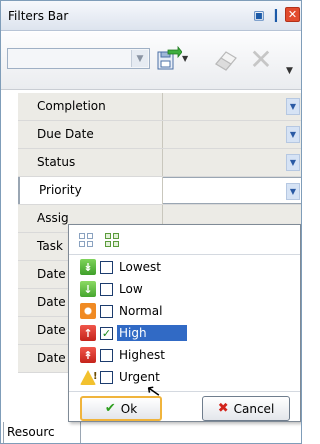  I want to click on cancel-button-label: Cancel, so click(254, 408).